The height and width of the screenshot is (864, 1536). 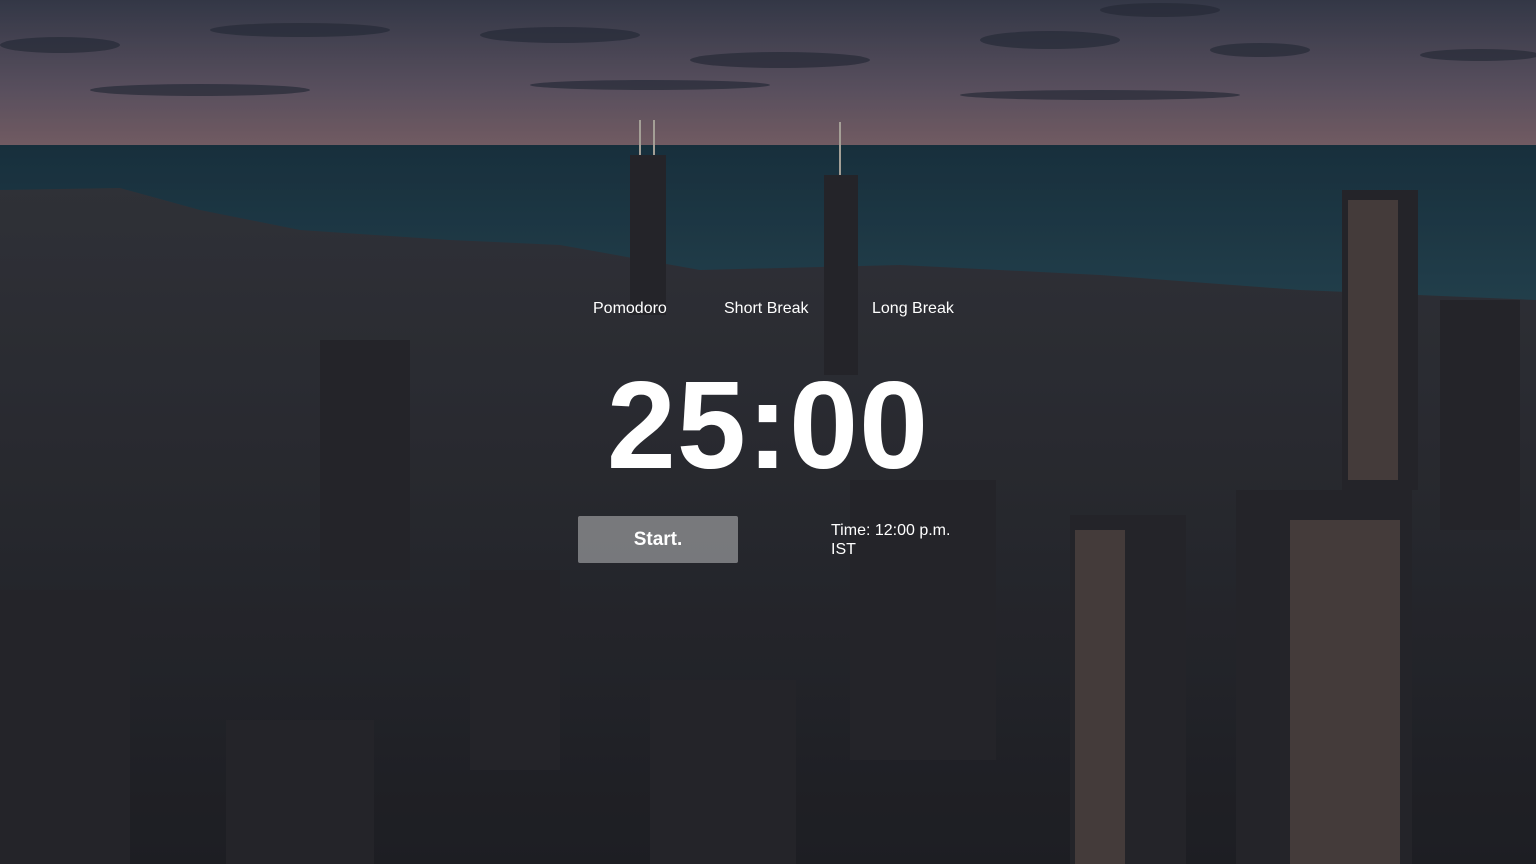 What do you see at coordinates (630, 309) in the screenshot?
I see `tab-pomodoro: Pomodoro` at bounding box center [630, 309].